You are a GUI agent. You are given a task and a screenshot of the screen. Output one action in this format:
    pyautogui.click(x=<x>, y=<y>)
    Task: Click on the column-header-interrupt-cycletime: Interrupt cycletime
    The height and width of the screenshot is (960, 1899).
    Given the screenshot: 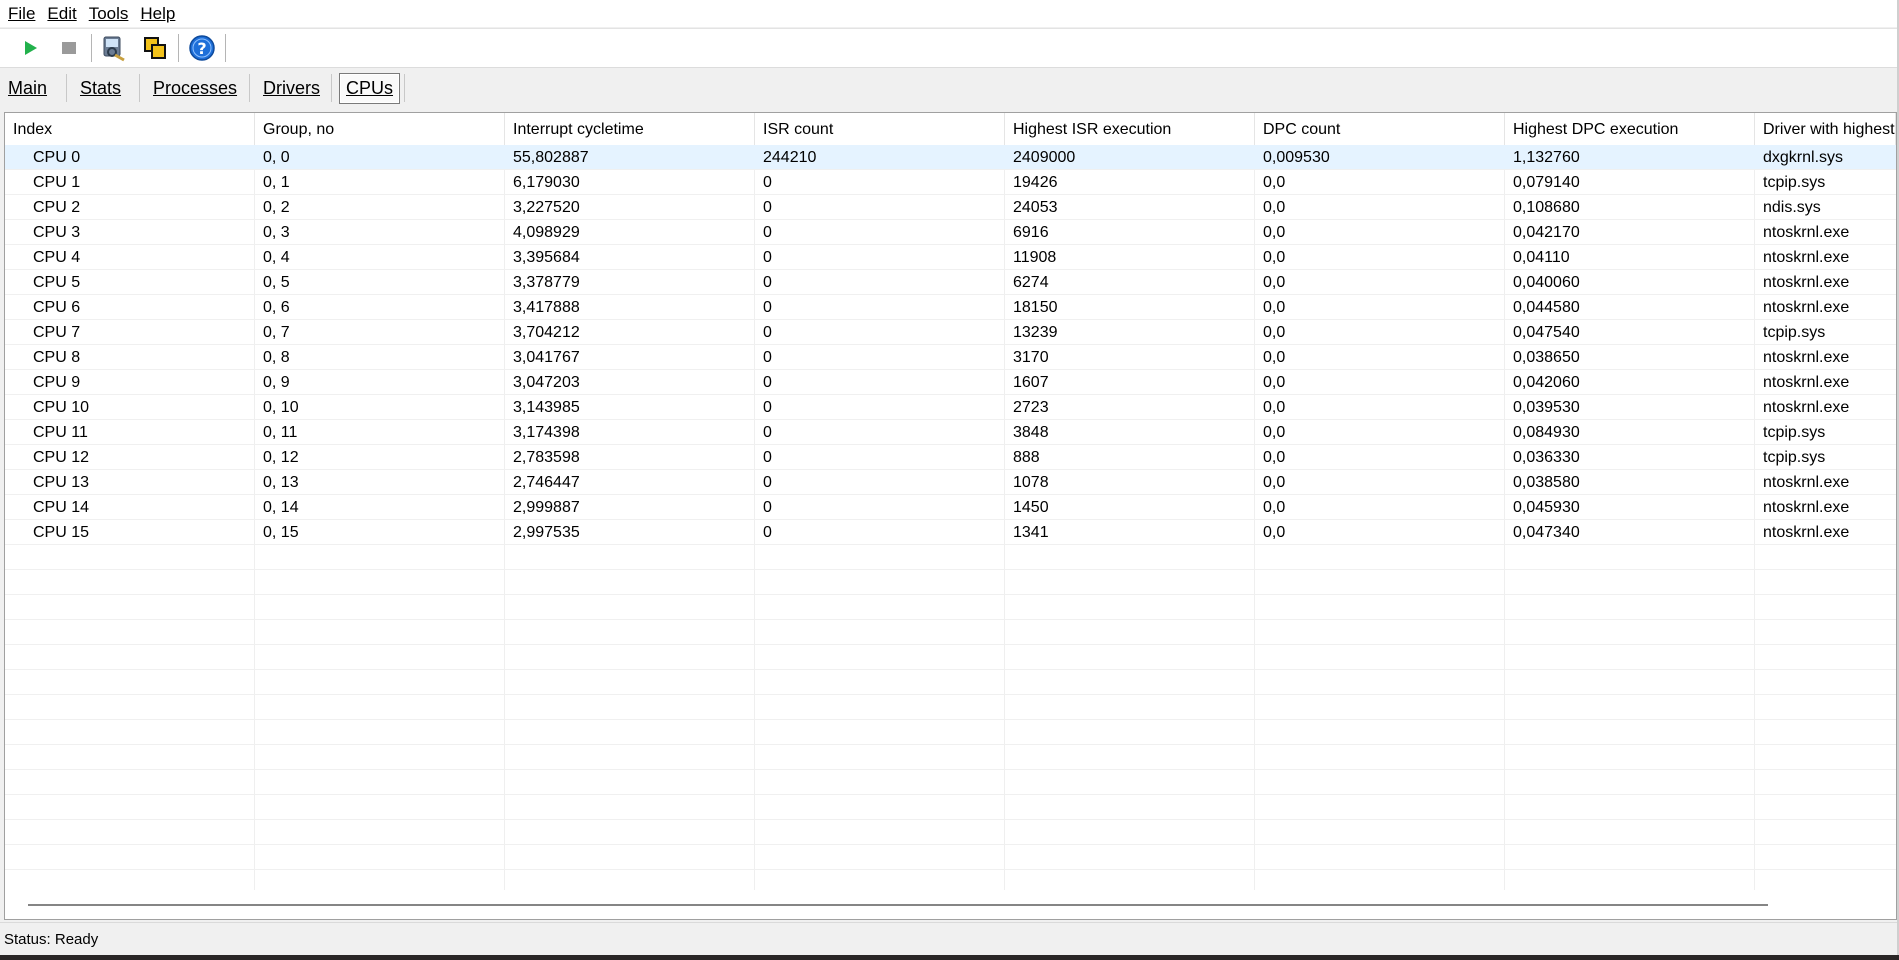 What is the action you would take?
    pyautogui.click(x=630, y=129)
    